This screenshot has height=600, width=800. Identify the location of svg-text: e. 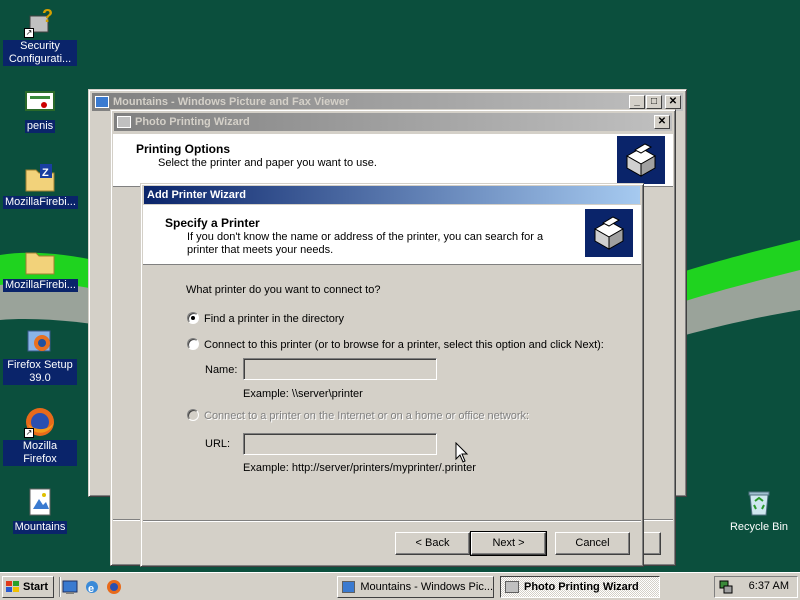
(91, 589).